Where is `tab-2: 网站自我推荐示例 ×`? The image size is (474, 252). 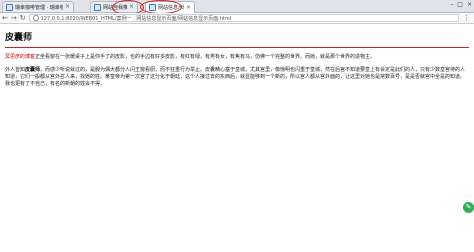
tab-2: 网站自我推荐示例 × is located at coordinates (114, 6).